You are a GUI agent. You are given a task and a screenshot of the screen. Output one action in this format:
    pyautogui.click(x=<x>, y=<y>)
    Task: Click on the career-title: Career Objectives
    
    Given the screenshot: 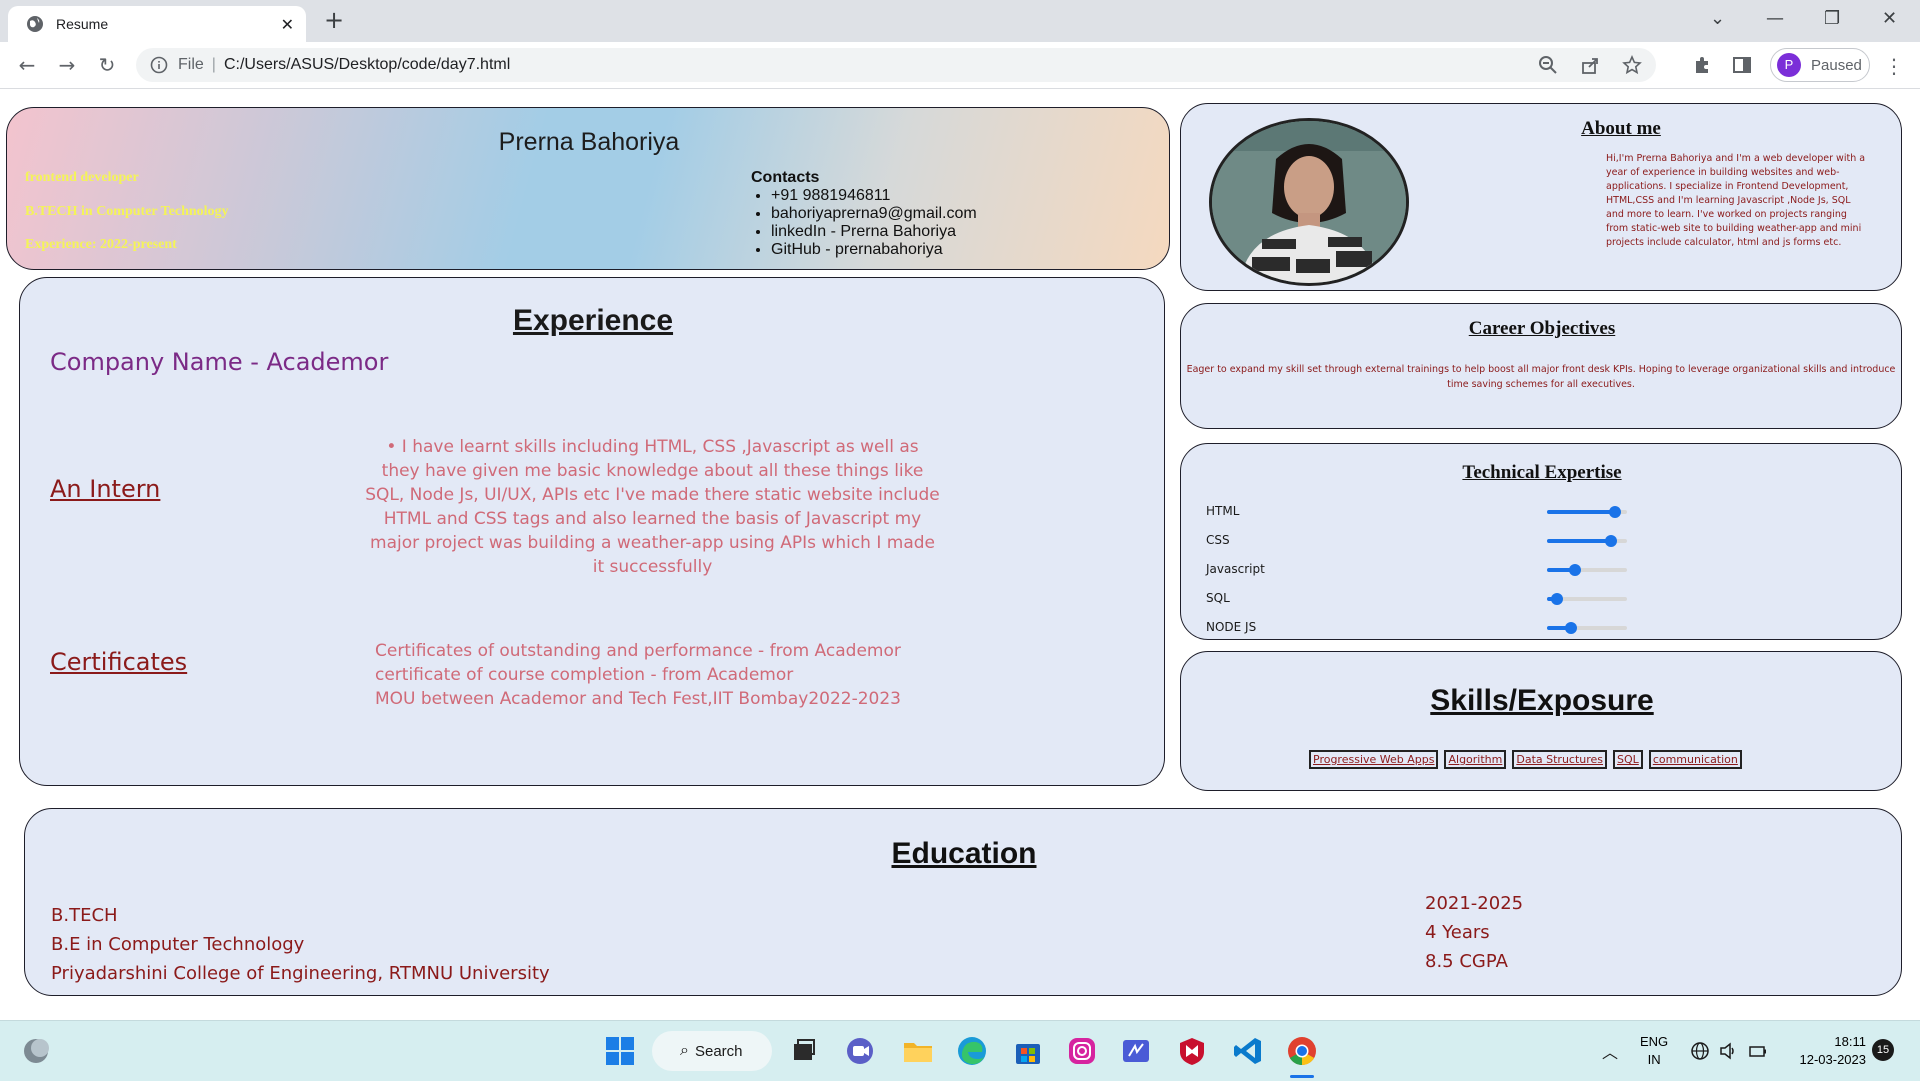 What is the action you would take?
    pyautogui.click(x=1542, y=328)
    